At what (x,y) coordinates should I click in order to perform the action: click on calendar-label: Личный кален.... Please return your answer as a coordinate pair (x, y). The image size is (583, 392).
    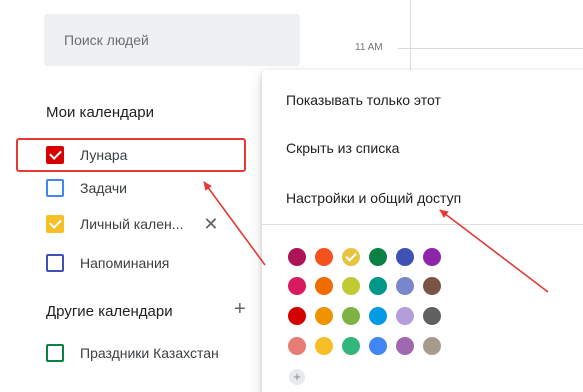
    Looking at the image, I should click on (132, 224).